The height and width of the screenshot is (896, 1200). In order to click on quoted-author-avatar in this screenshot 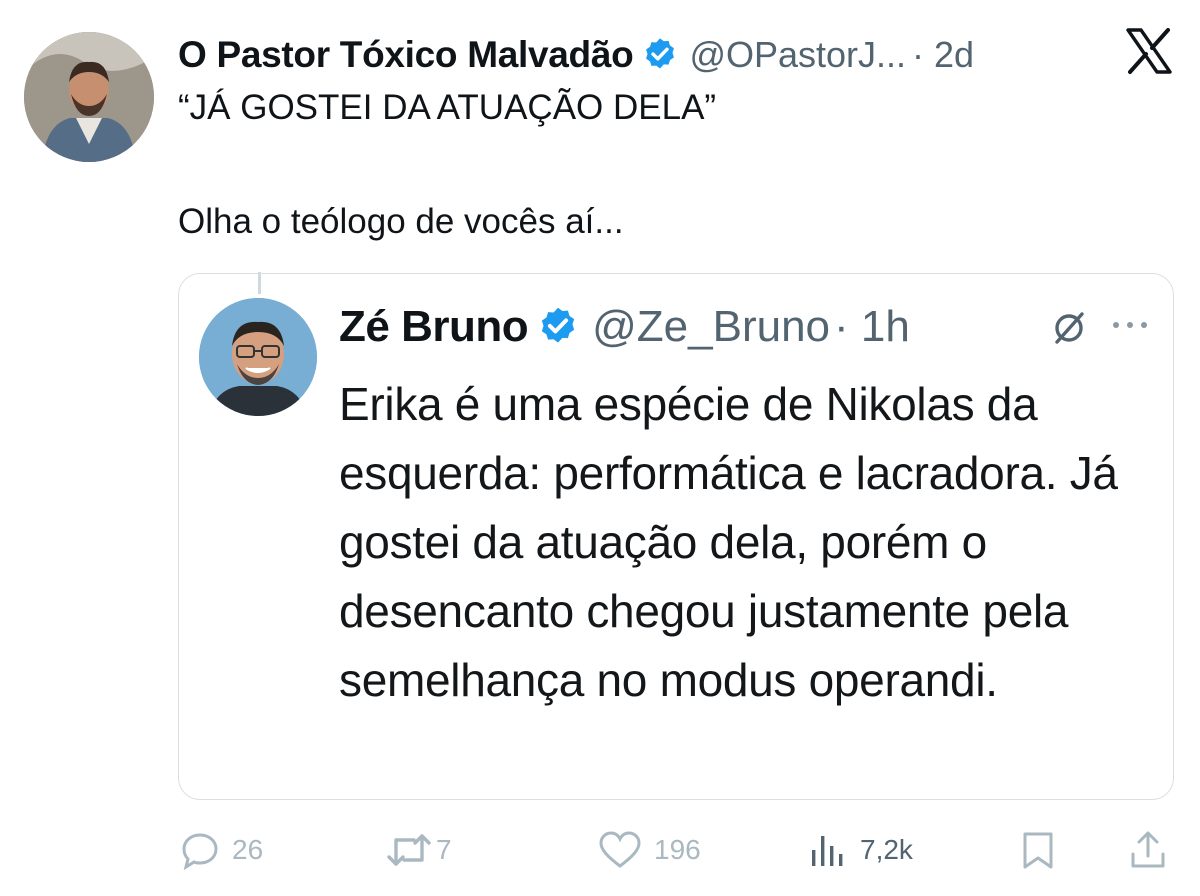, I will do `click(258, 357)`.